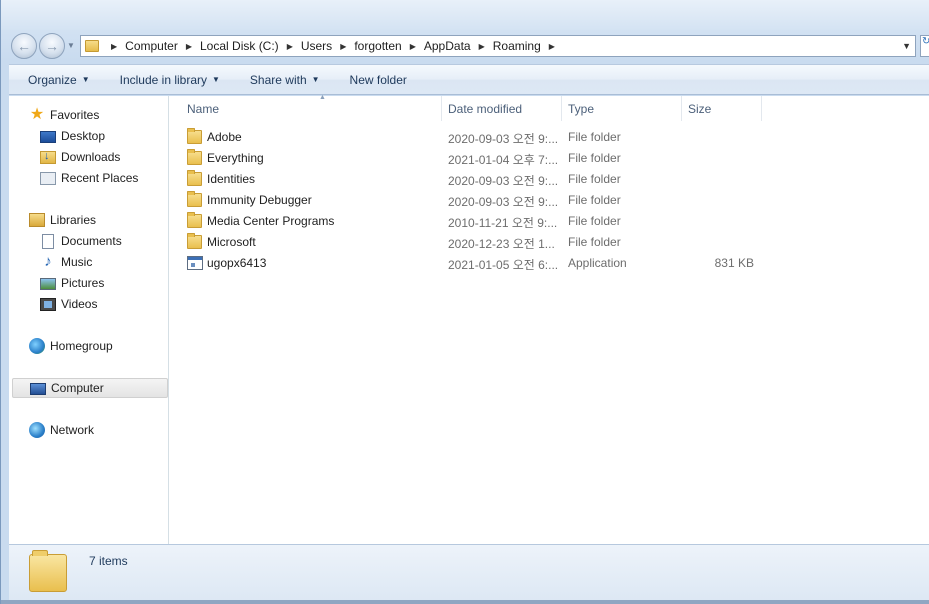 This screenshot has height=604, width=929. Describe the element at coordinates (195, 263) in the screenshot. I see `application-icon` at that location.